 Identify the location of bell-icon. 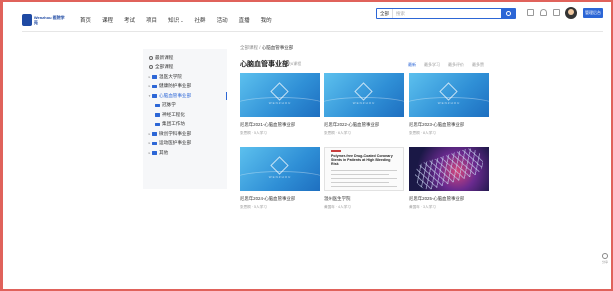
(543, 12).